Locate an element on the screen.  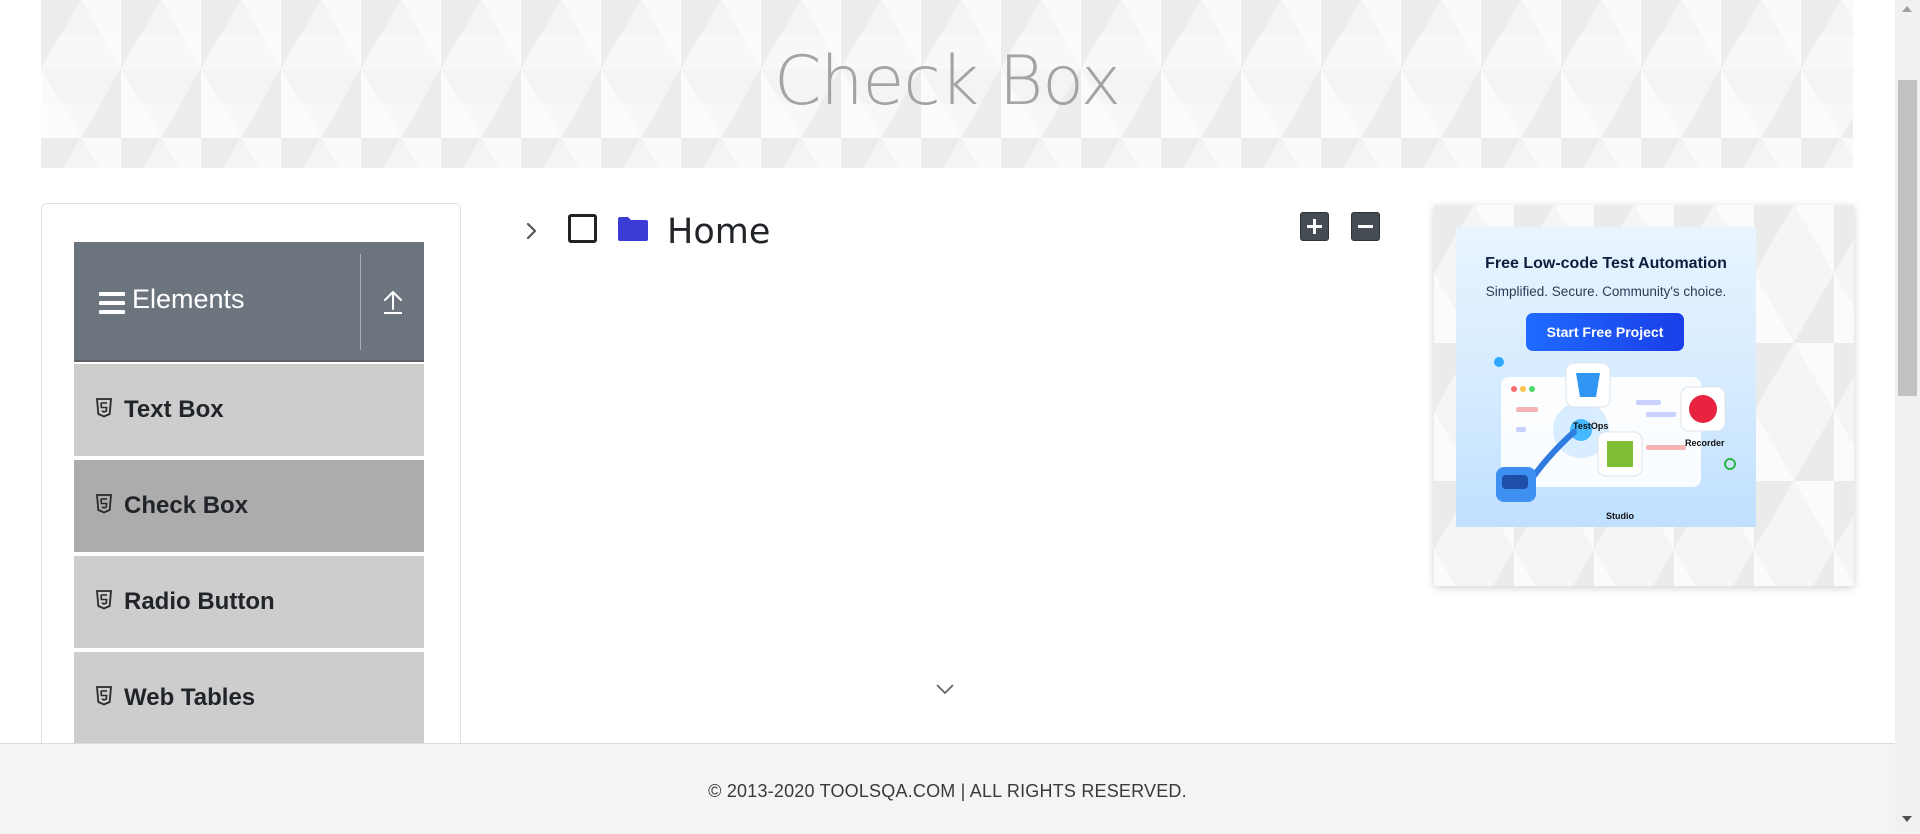
sidebar-item-label: Text Box is located at coordinates (174, 409).